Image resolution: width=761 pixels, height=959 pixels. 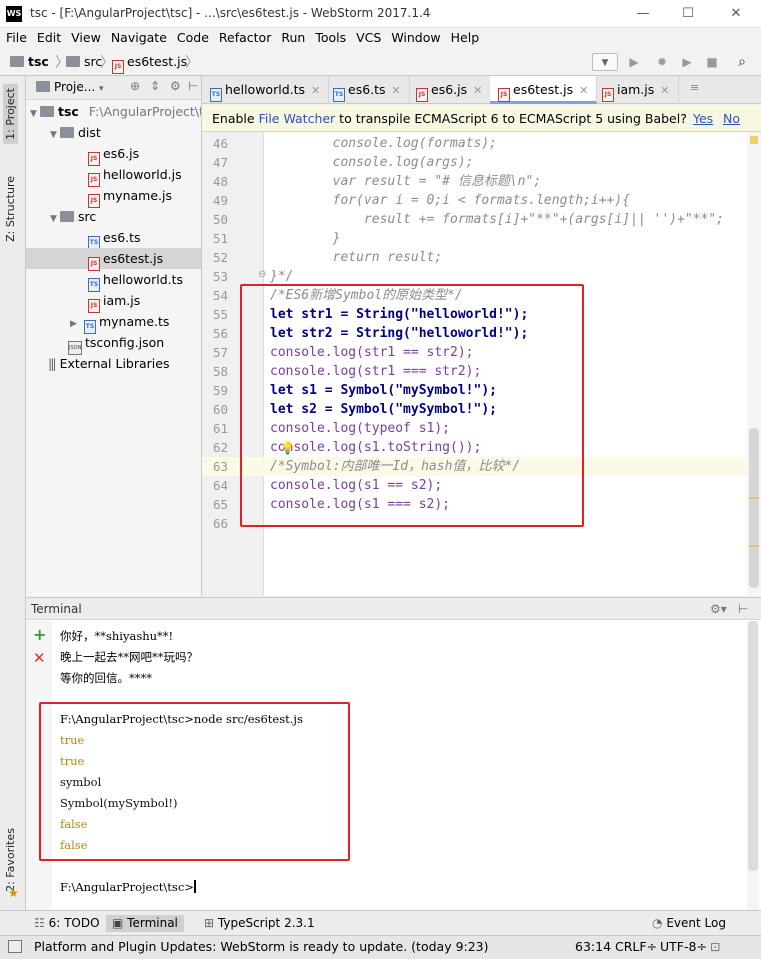 I want to click on navigation-bar: tsc 〉 src 〉 JS es6test.js 〉 ▼ ▶ ✹ ▶ ■ ⌕, so click(x=380, y=62).